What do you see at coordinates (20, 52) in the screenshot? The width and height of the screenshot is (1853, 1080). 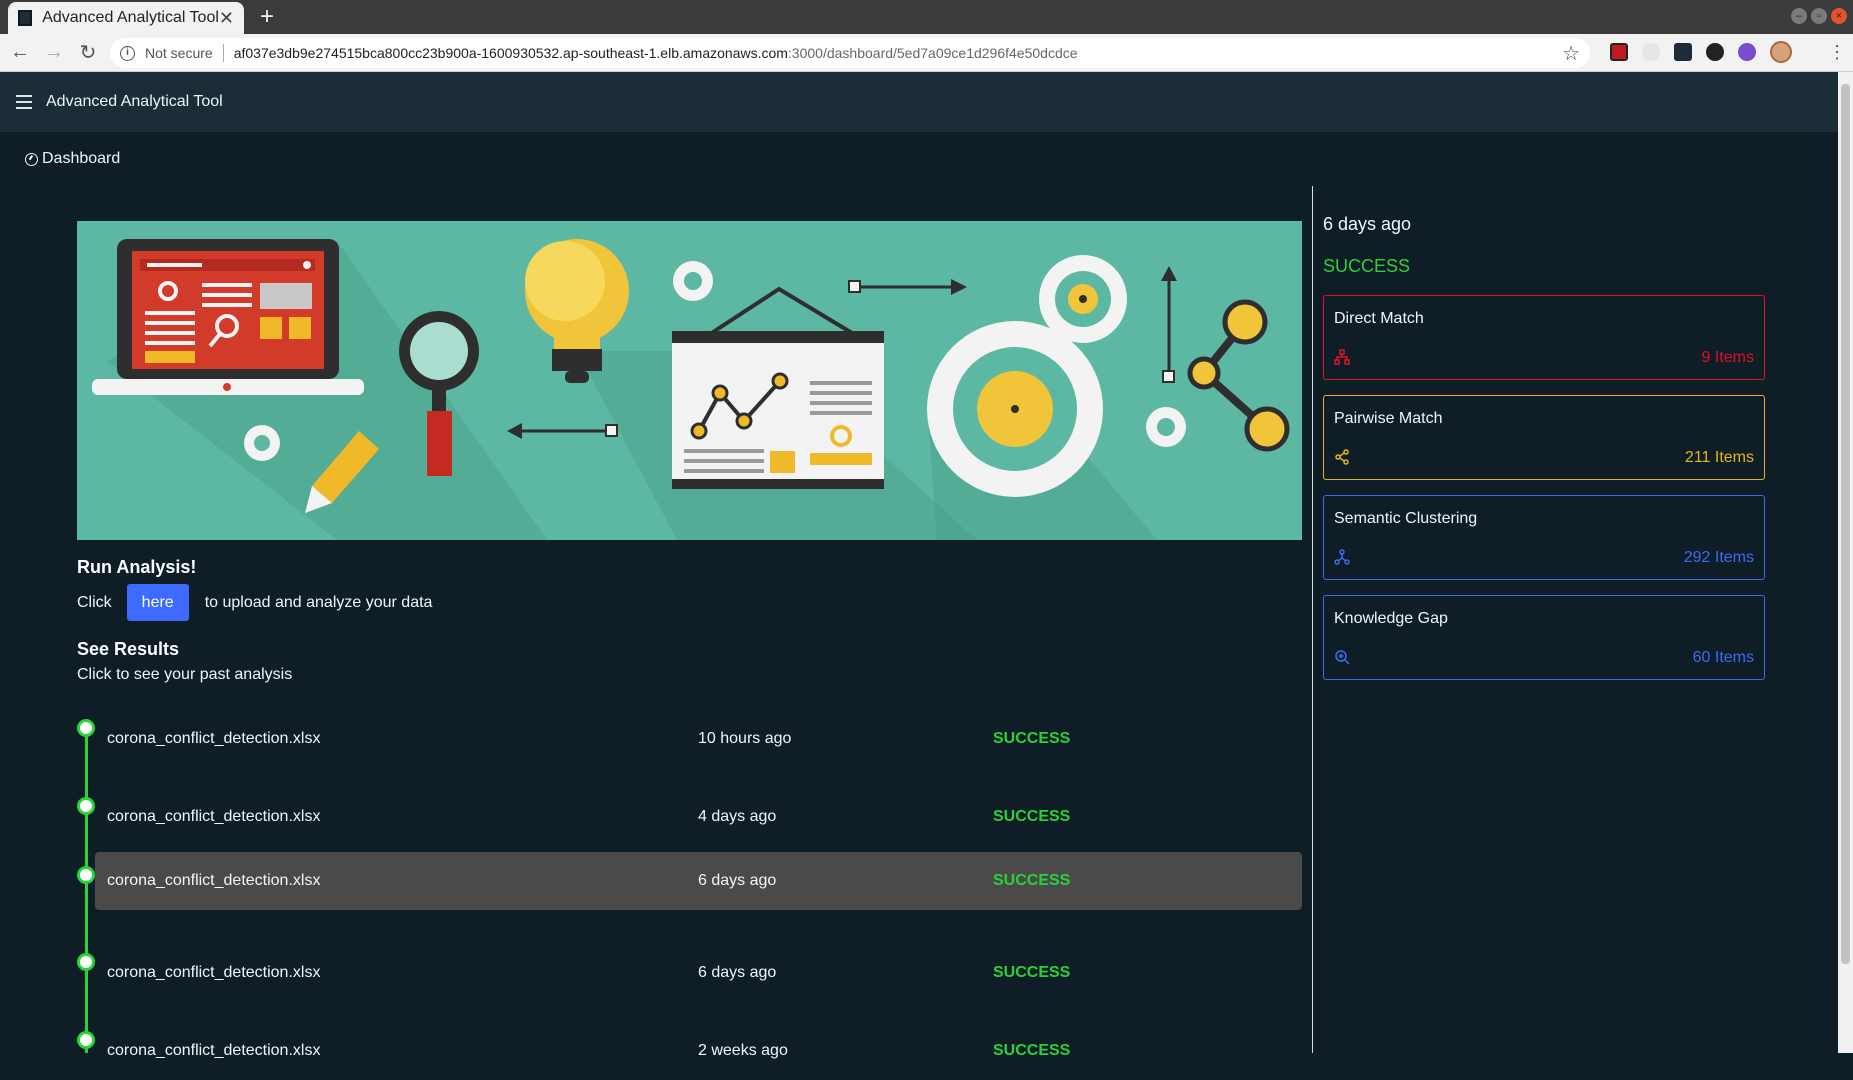 I see `back-arrow-icon: ←` at bounding box center [20, 52].